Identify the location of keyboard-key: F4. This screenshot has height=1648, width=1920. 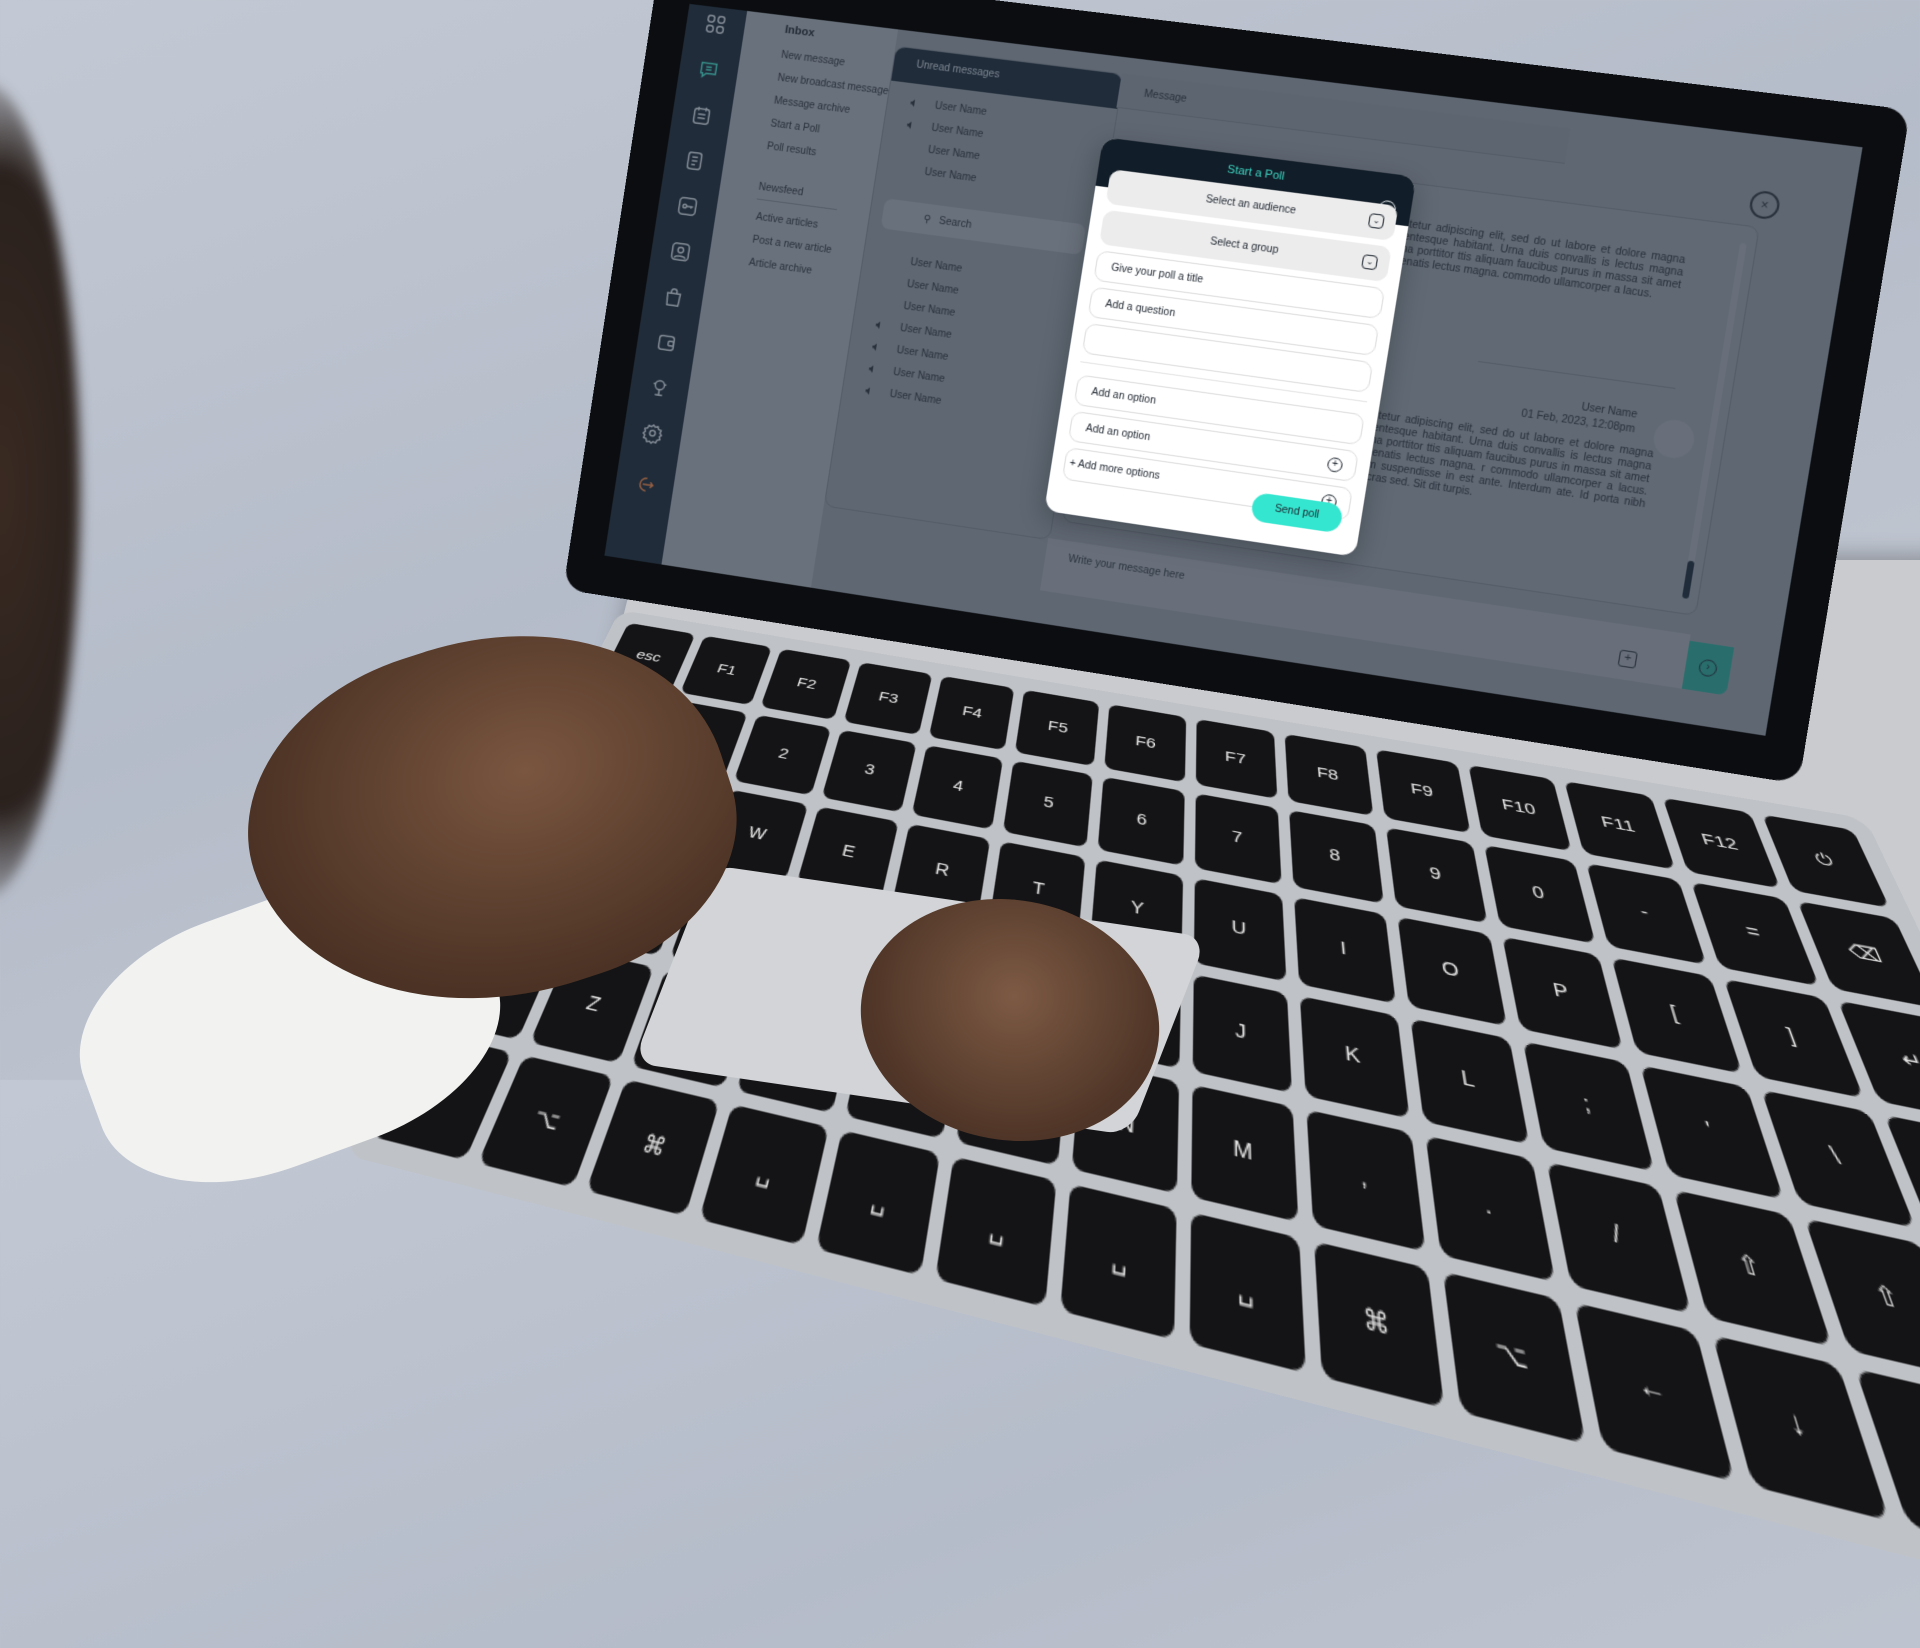
(971, 713).